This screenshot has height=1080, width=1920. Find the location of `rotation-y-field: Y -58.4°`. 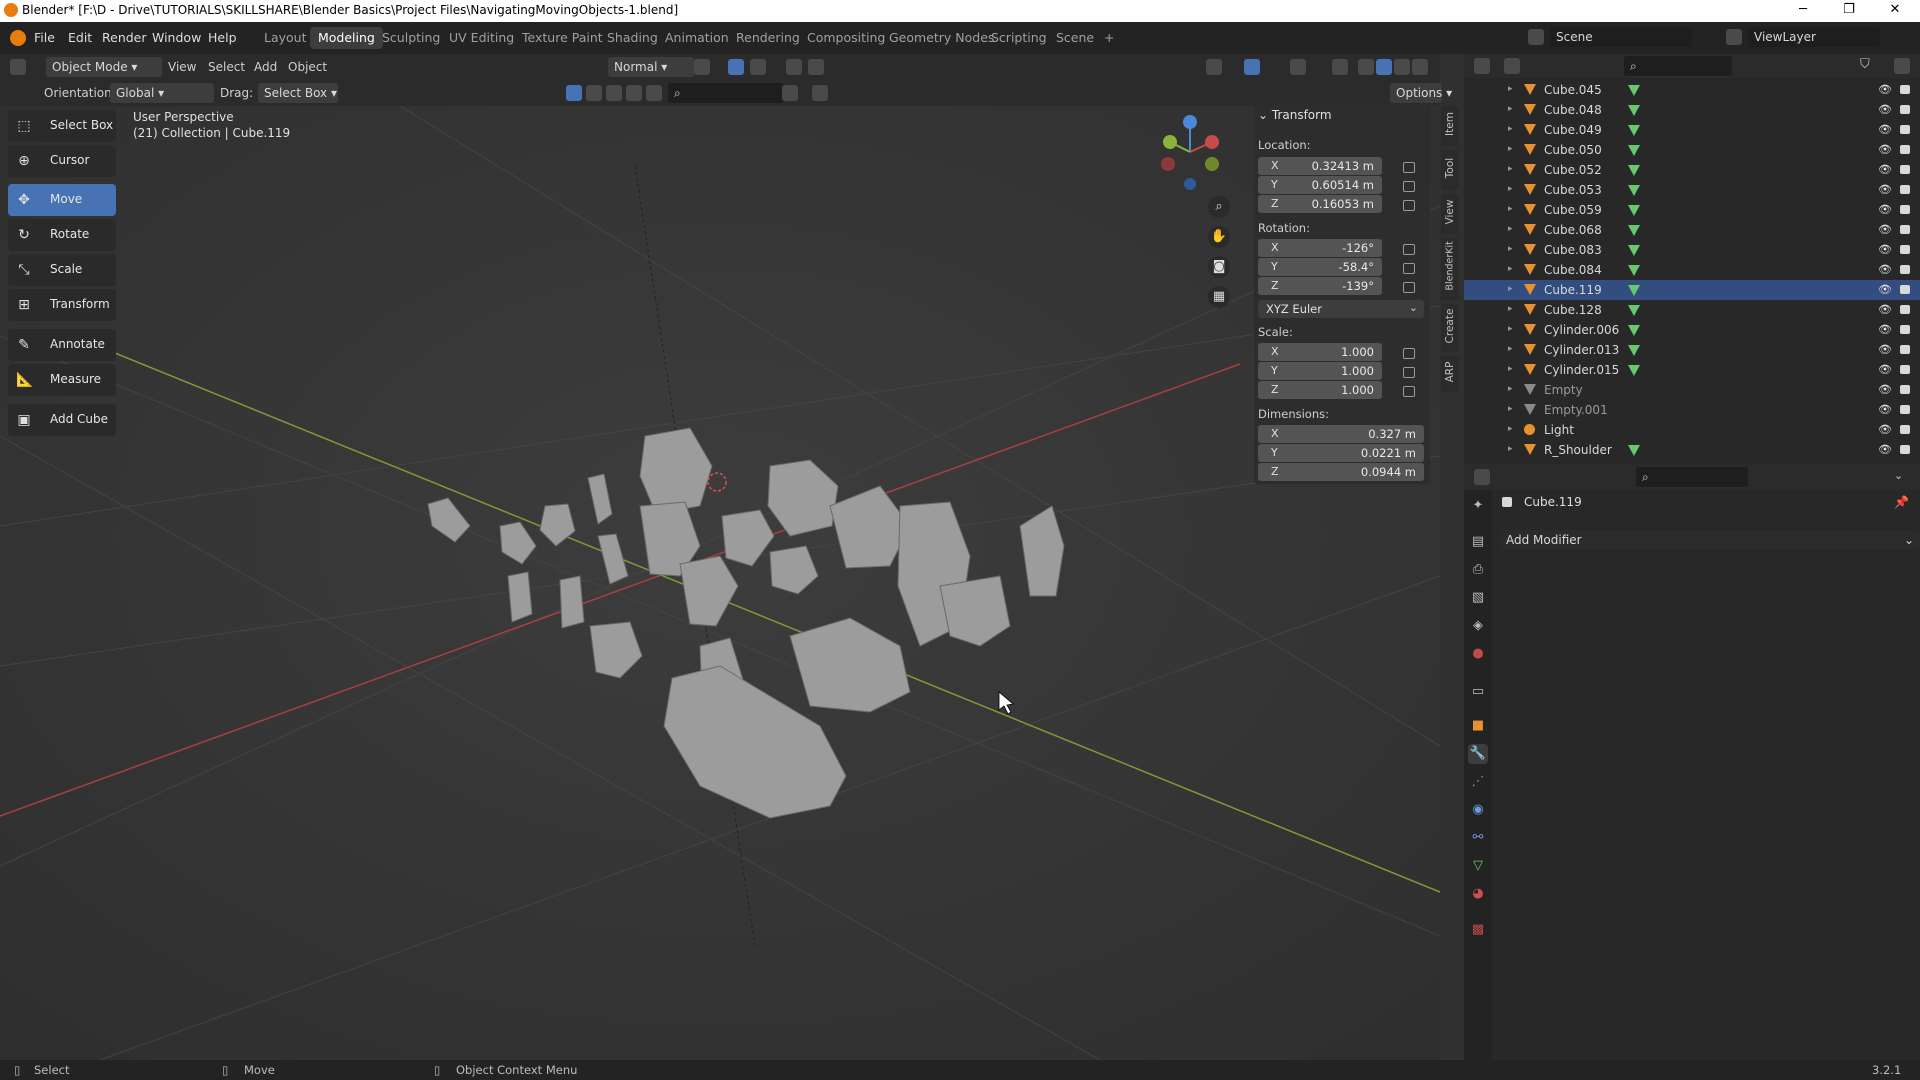

rotation-y-field: Y -58.4° is located at coordinates (1320, 267).